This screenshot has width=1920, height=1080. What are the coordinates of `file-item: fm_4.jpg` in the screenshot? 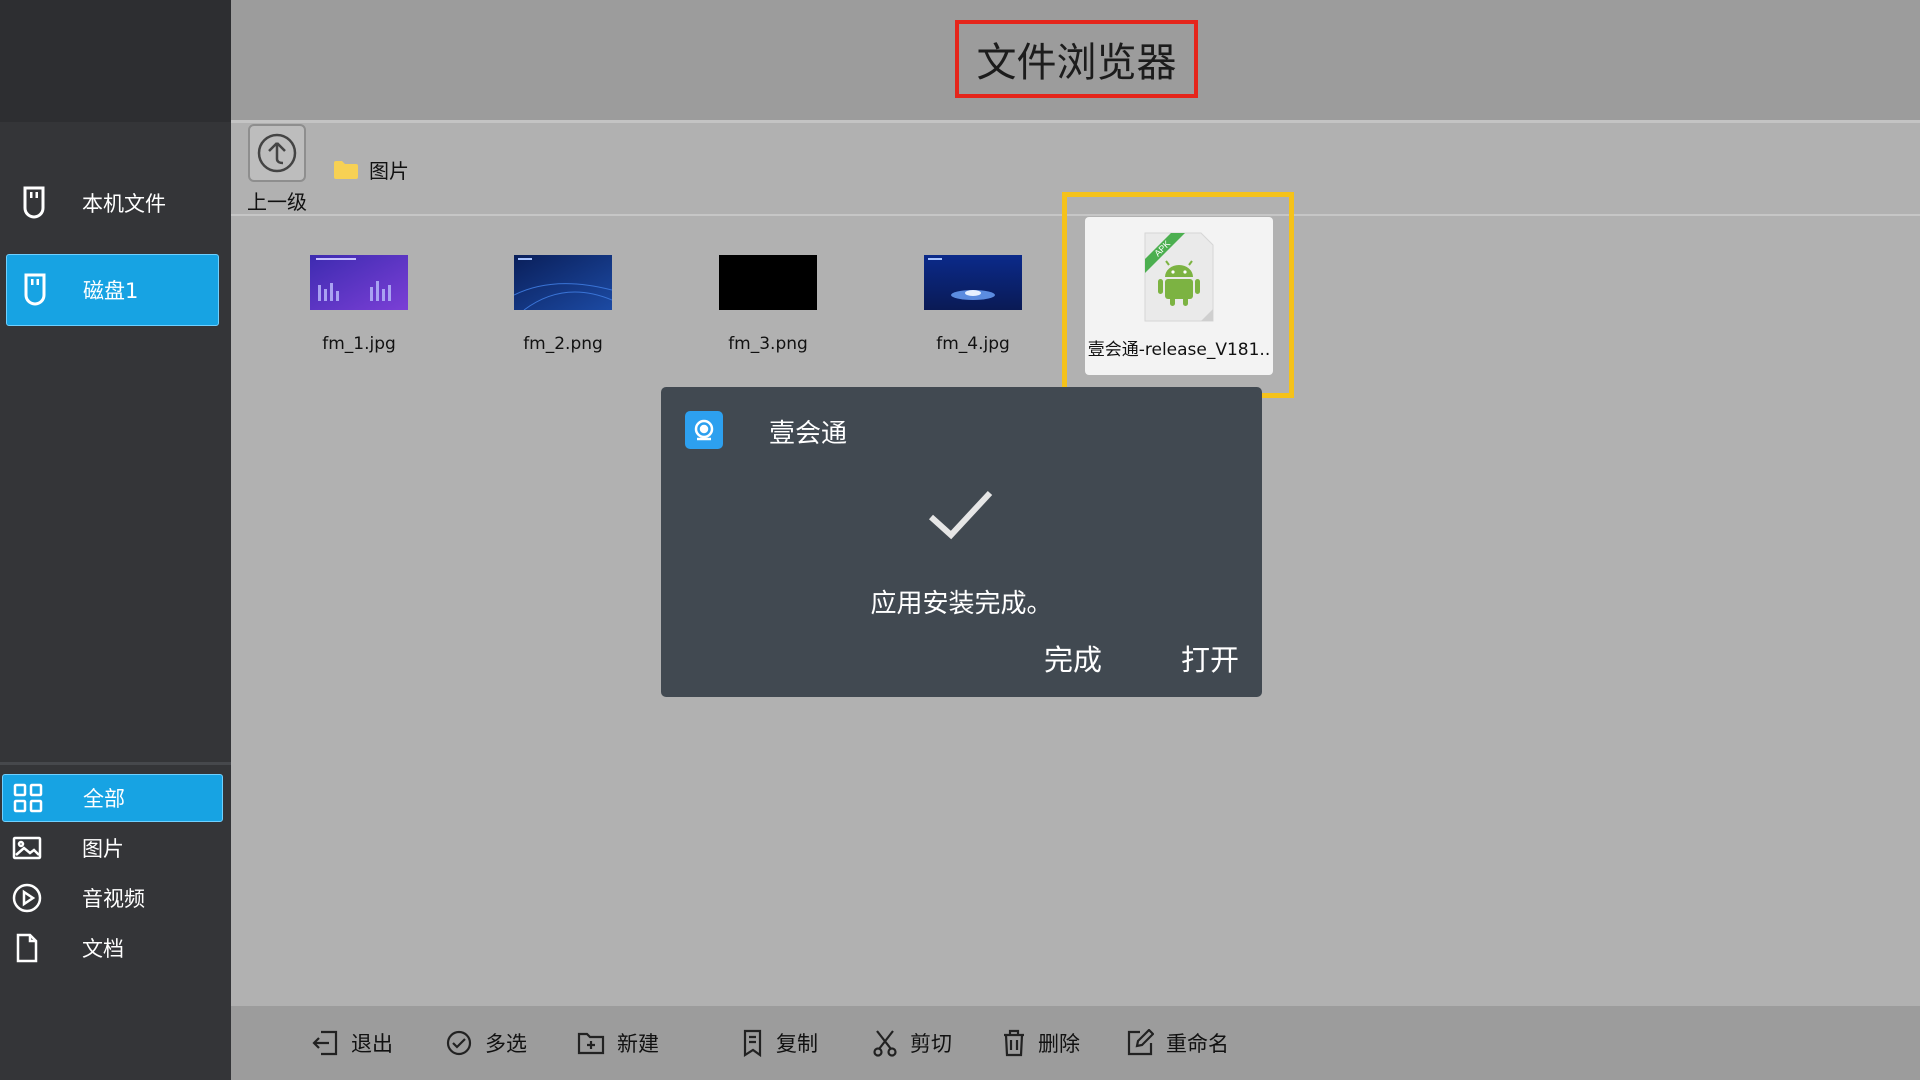 It's located at (973, 304).